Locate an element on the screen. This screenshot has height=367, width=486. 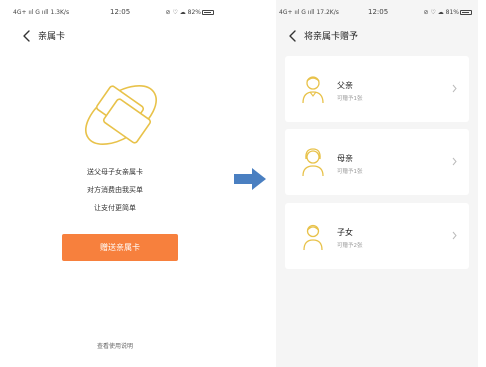
recipient-name: 母亲 is located at coordinates (345, 158).